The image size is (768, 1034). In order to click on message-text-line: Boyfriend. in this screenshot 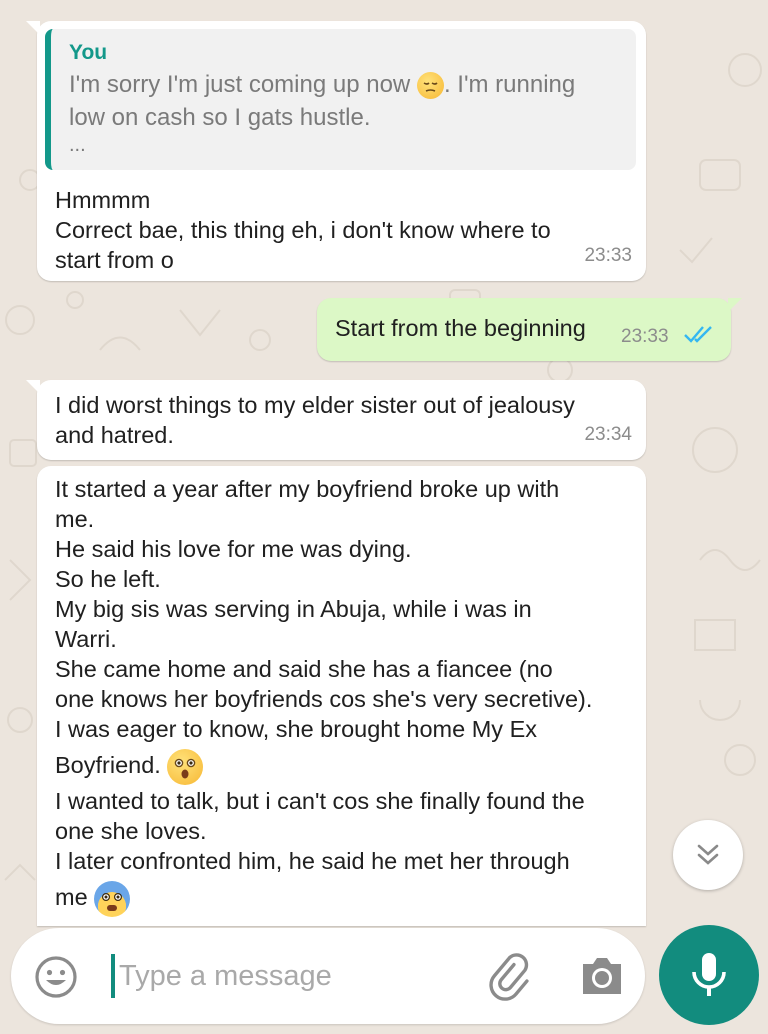, I will do `click(323, 765)`.